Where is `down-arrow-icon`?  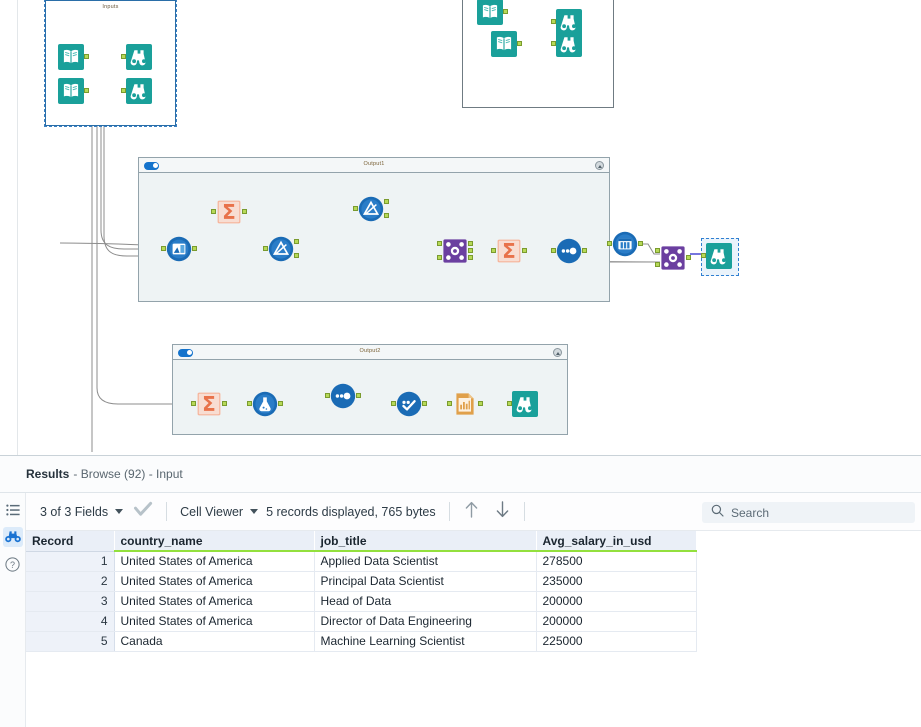 down-arrow-icon is located at coordinates (502, 512).